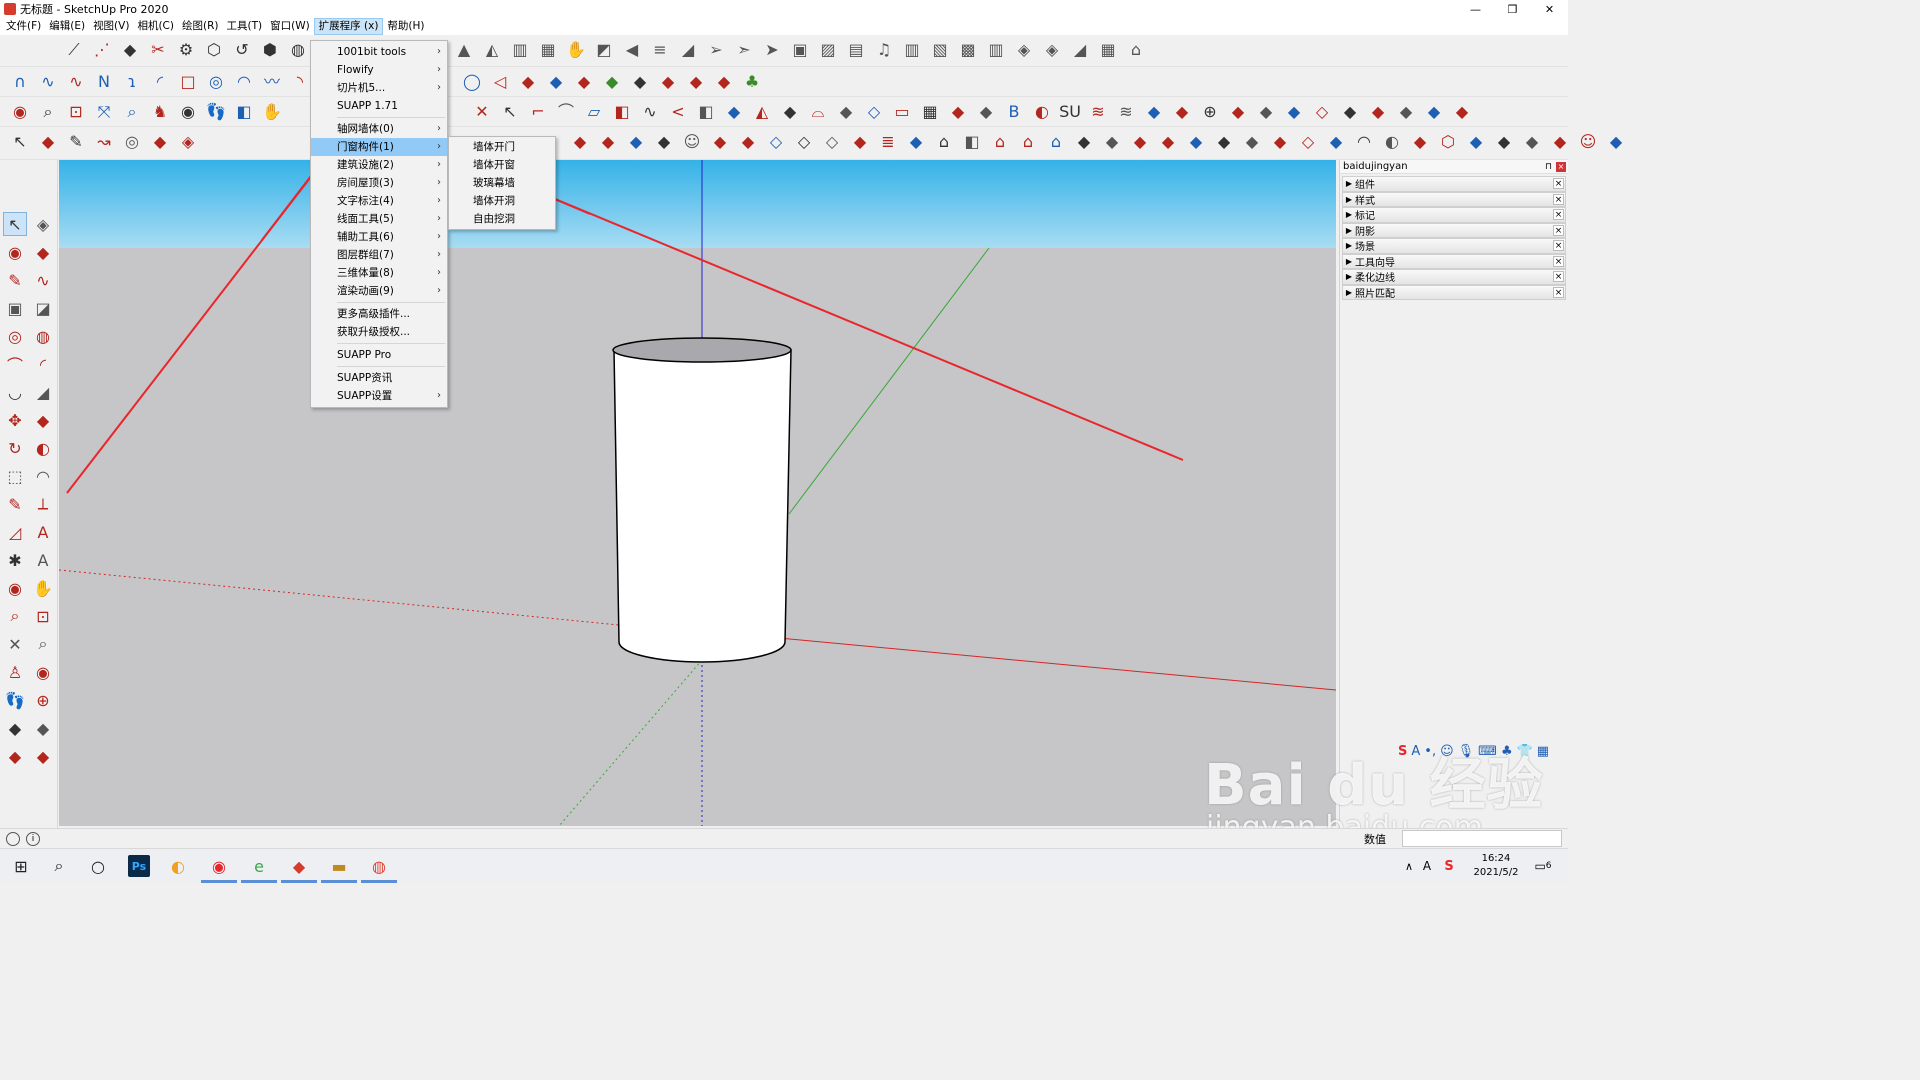 The height and width of the screenshot is (1080, 1920). I want to click on extensions-menu-item: 切片机5... ›, so click(379, 88).